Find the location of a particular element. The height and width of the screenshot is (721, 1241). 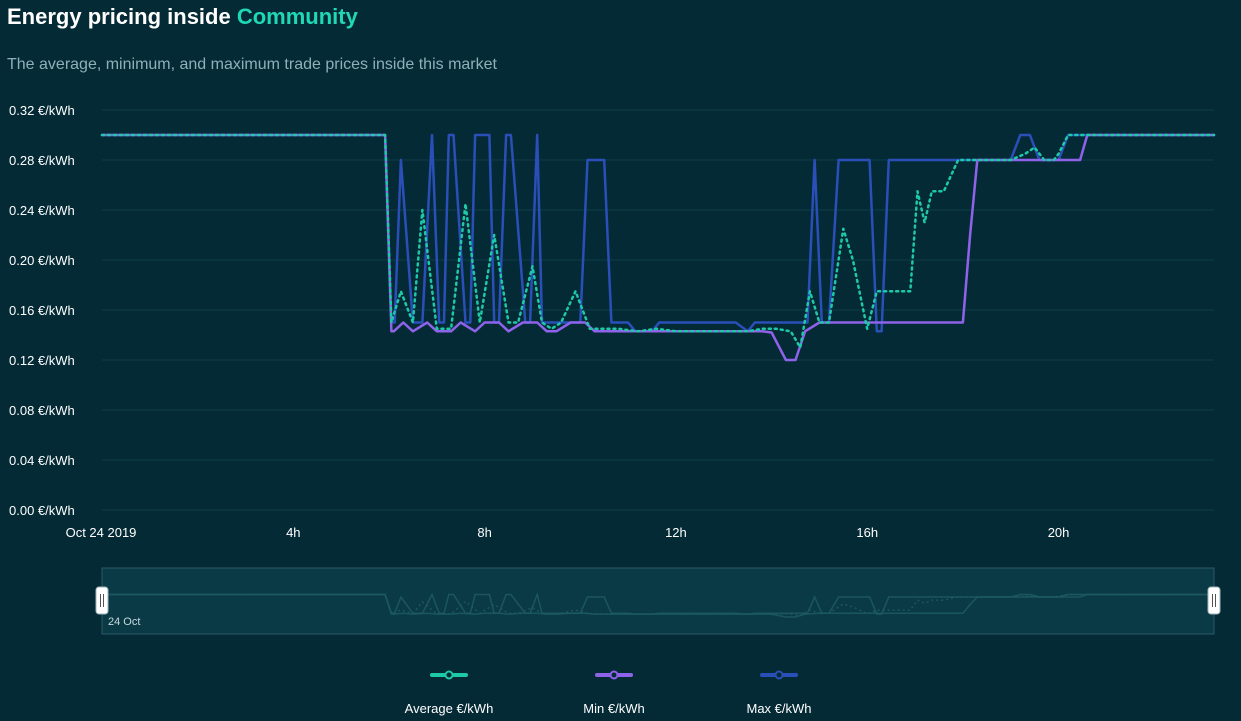

legend-label: Average €/kWh is located at coordinates (449, 708).